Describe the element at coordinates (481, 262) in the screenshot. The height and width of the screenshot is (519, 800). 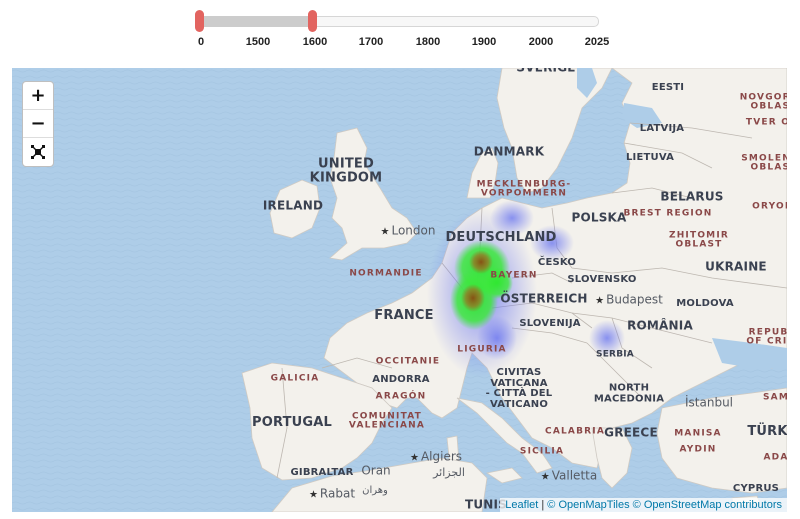
I see `heat-blob-core-north` at that location.